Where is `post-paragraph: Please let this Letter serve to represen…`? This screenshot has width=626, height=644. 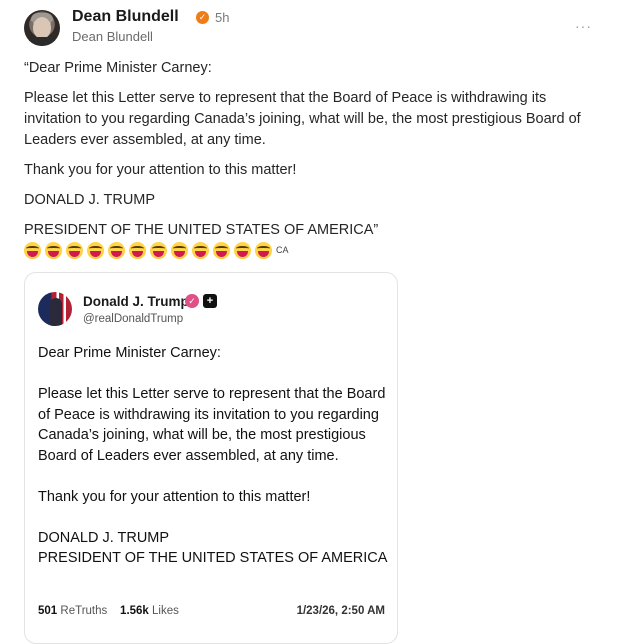 post-paragraph: Please let this Letter serve to represen… is located at coordinates (302, 119).